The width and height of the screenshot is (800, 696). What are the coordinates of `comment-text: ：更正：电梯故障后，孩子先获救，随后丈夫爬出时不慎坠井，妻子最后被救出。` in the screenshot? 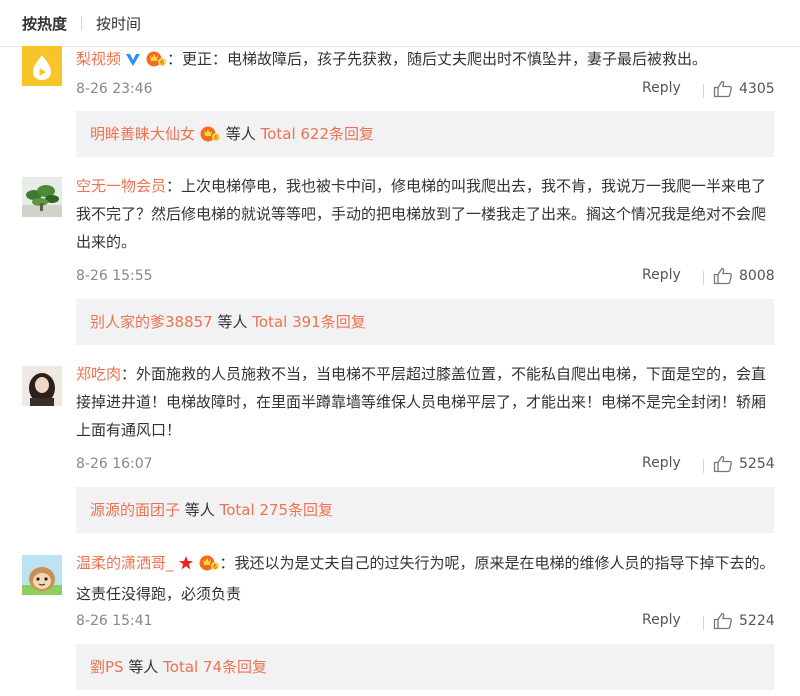 It's located at (437, 59).